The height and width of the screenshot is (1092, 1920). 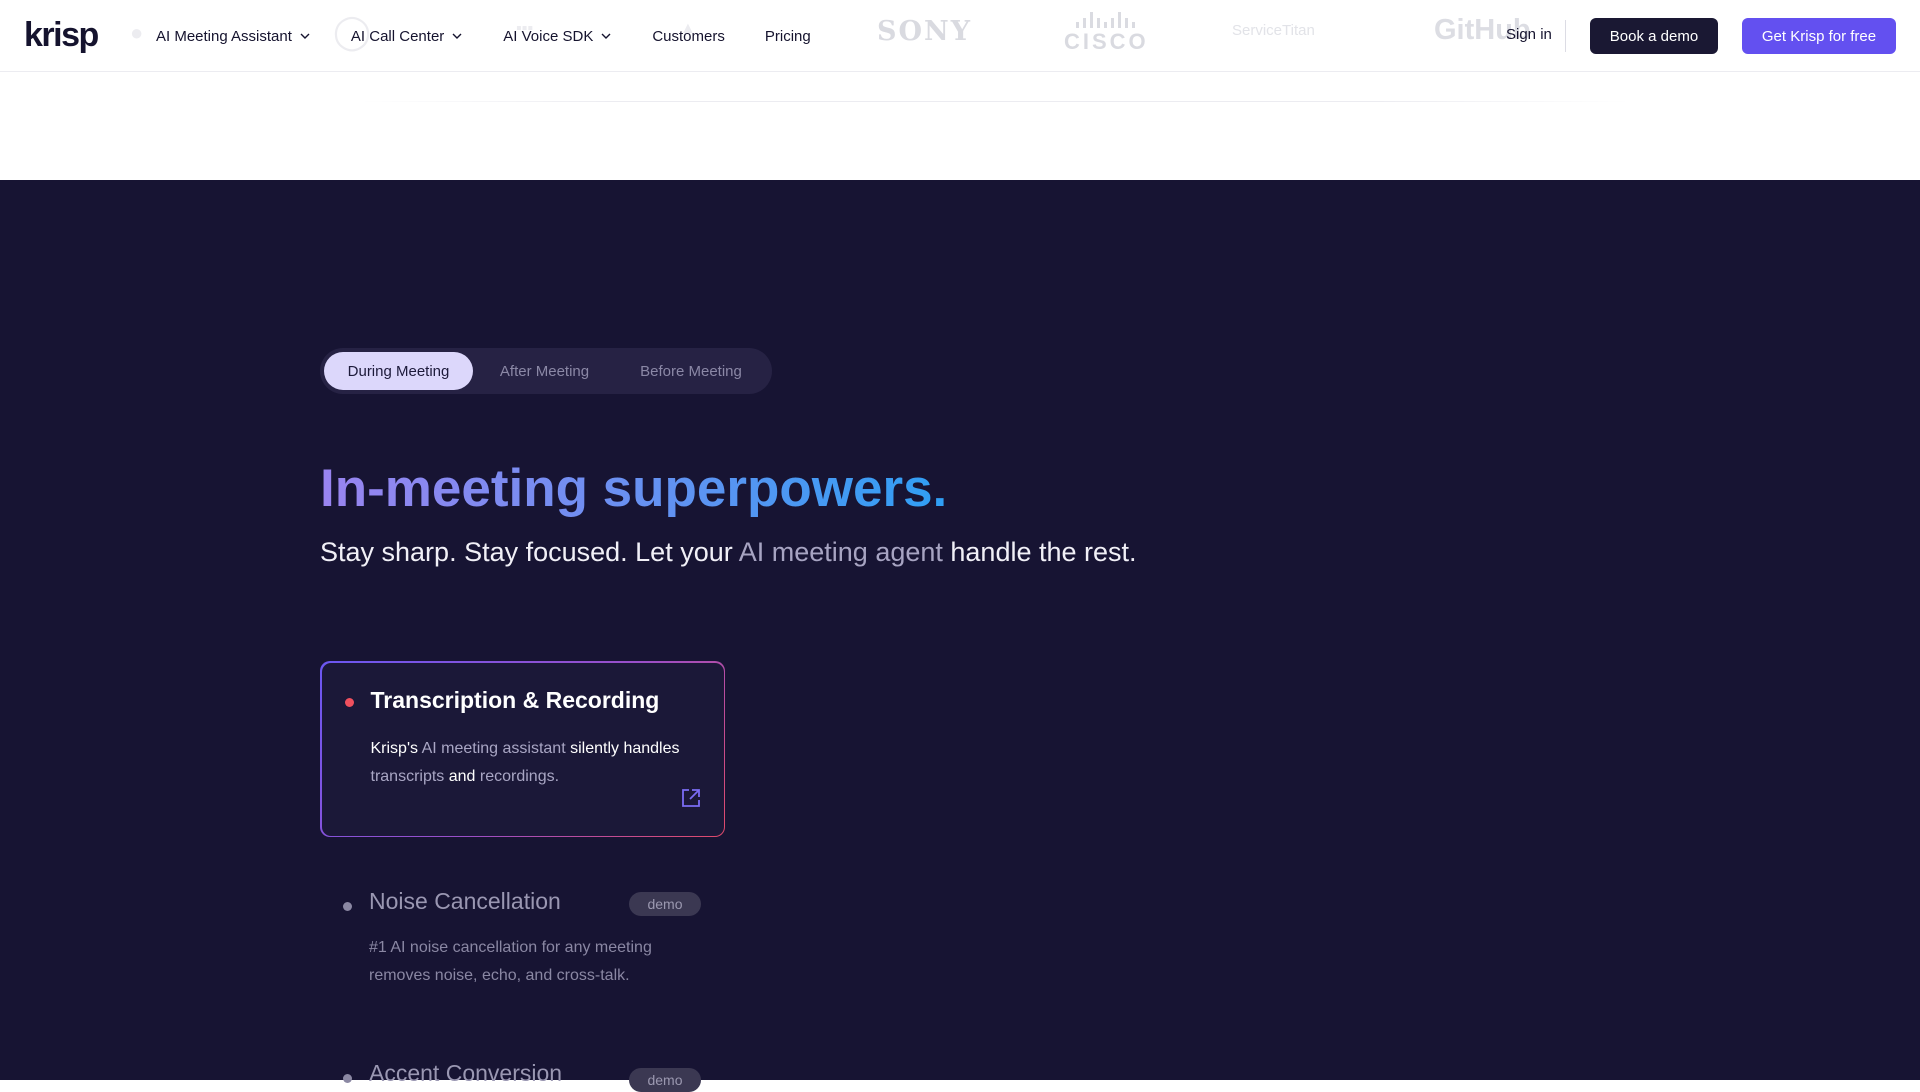 What do you see at coordinates (462, 776) in the screenshot?
I see `desc-part: and` at bounding box center [462, 776].